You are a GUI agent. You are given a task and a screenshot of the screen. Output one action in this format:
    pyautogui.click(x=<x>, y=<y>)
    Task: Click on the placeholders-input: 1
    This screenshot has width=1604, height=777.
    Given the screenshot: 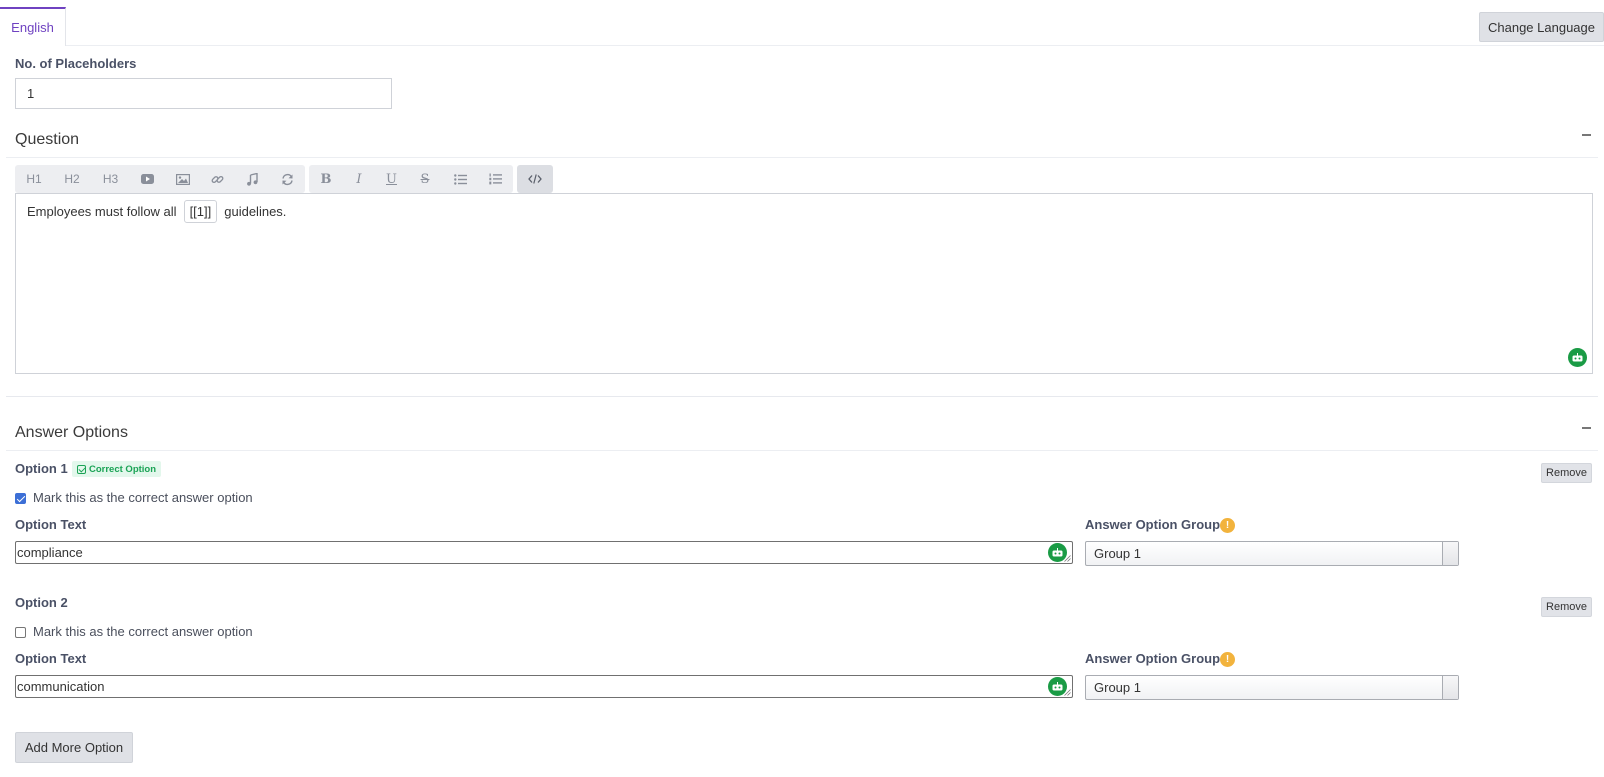 What is the action you would take?
    pyautogui.click(x=203, y=93)
    